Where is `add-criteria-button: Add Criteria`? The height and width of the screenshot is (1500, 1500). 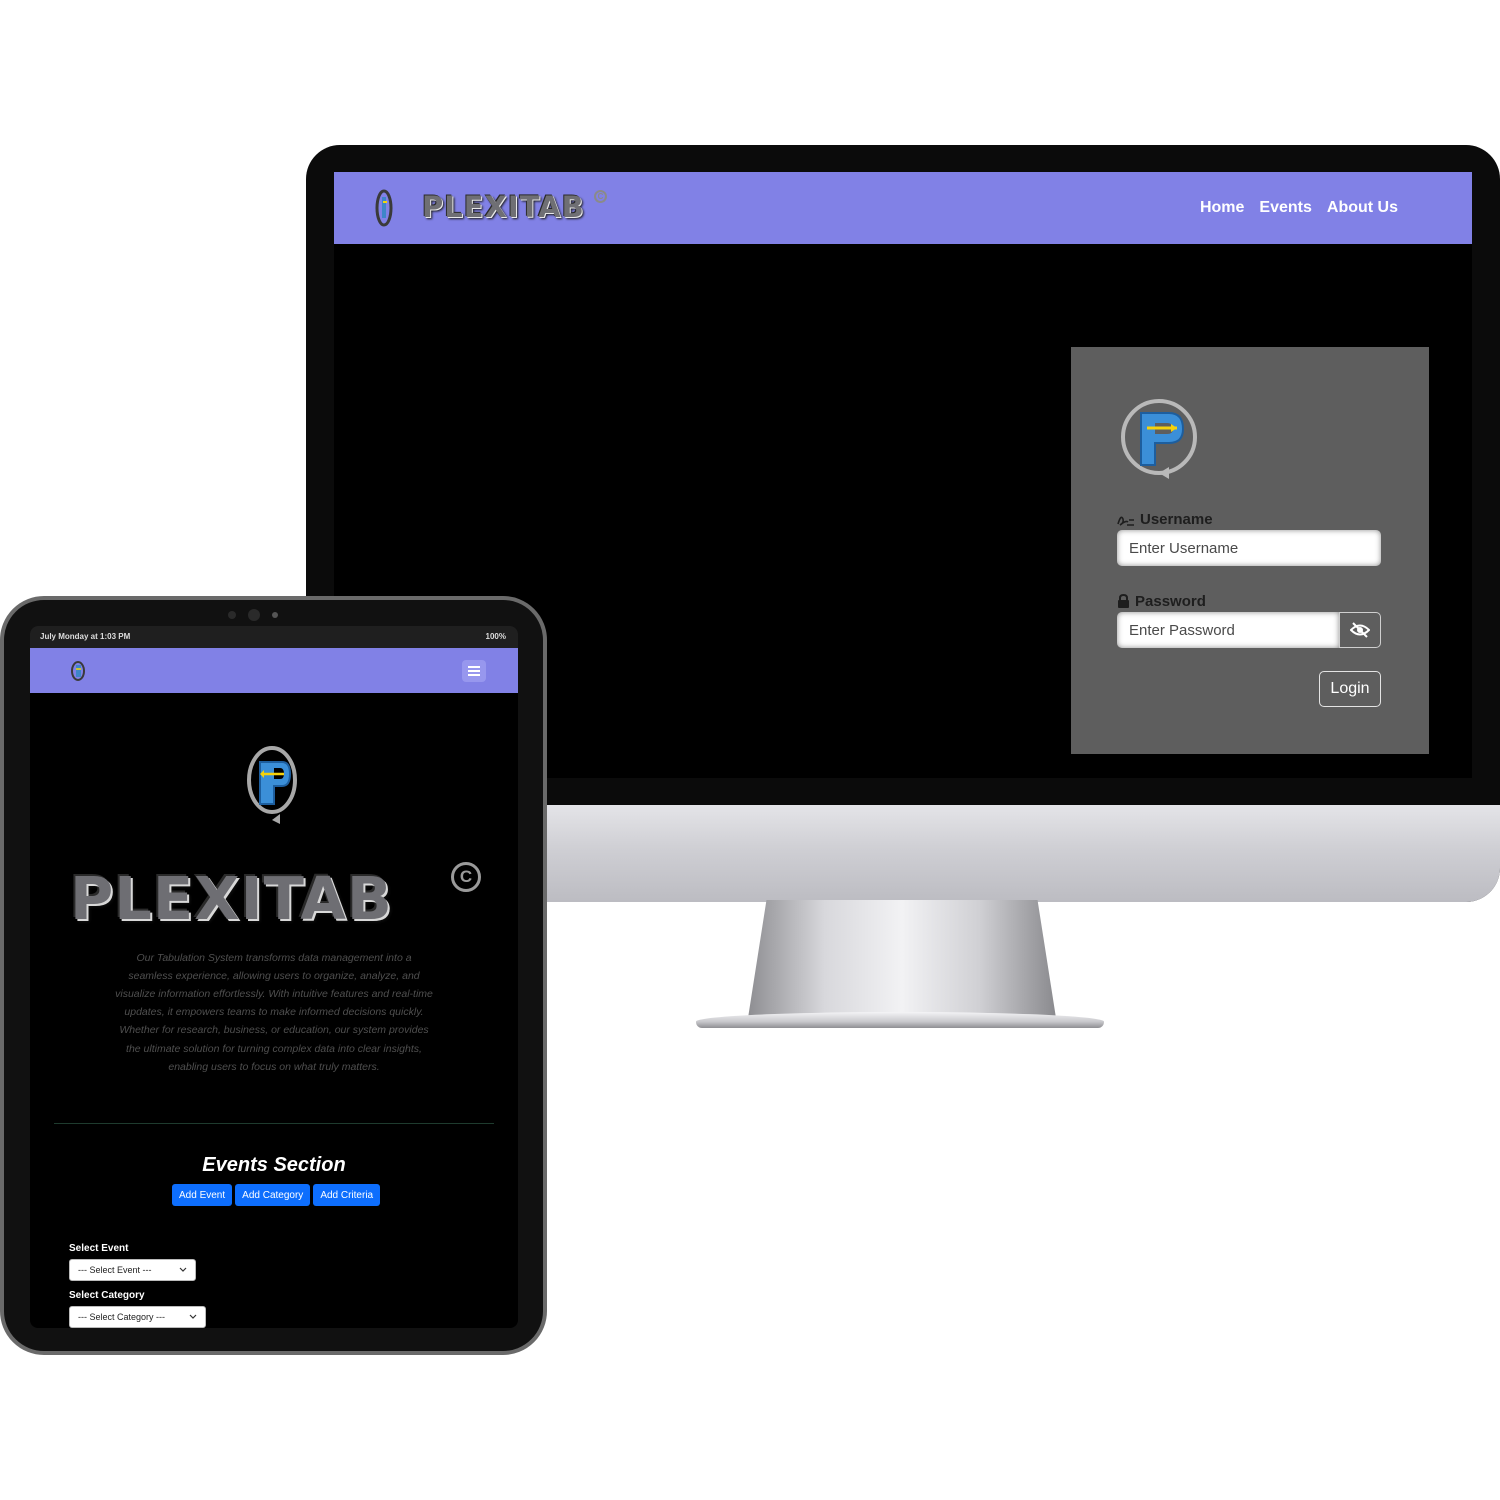 add-criteria-button: Add Criteria is located at coordinates (347, 1195).